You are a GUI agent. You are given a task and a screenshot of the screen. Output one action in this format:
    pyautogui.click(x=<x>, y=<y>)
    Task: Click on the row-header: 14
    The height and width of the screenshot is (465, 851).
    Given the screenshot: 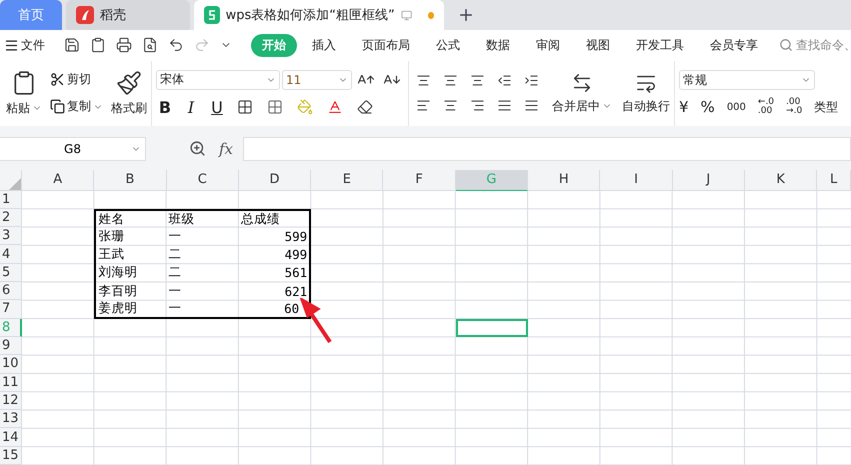 What is the action you would take?
    pyautogui.click(x=11, y=437)
    